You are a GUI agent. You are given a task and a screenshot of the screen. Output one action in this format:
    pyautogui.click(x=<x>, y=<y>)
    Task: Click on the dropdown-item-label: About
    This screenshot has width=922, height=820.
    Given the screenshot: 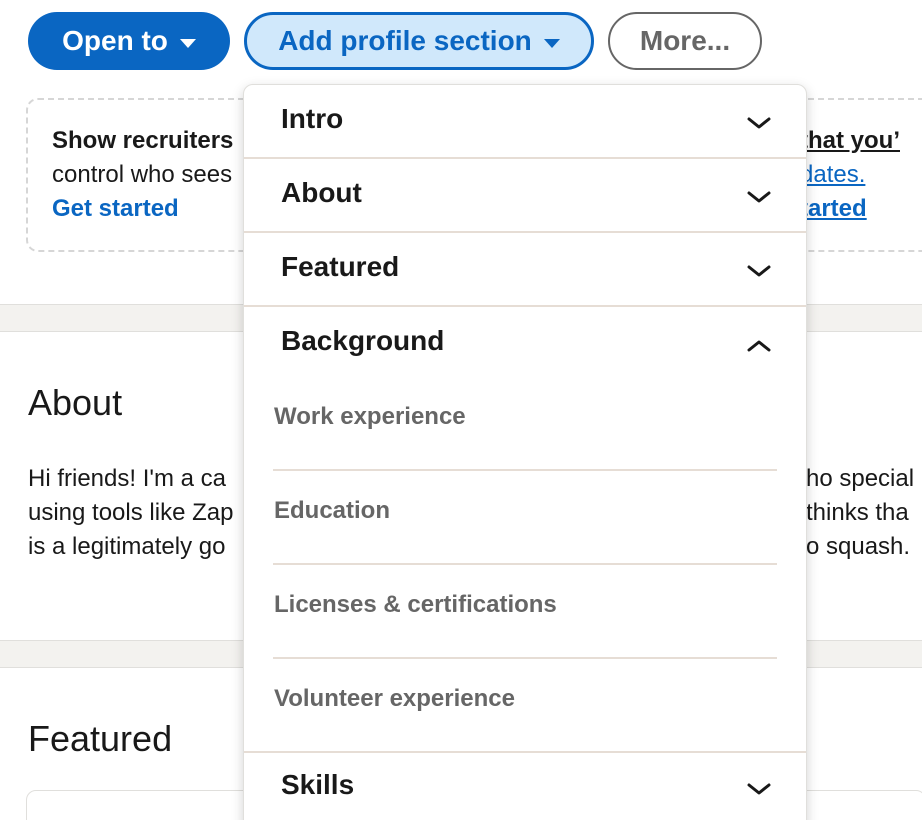 What is the action you would take?
    pyautogui.click(x=321, y=192)
    